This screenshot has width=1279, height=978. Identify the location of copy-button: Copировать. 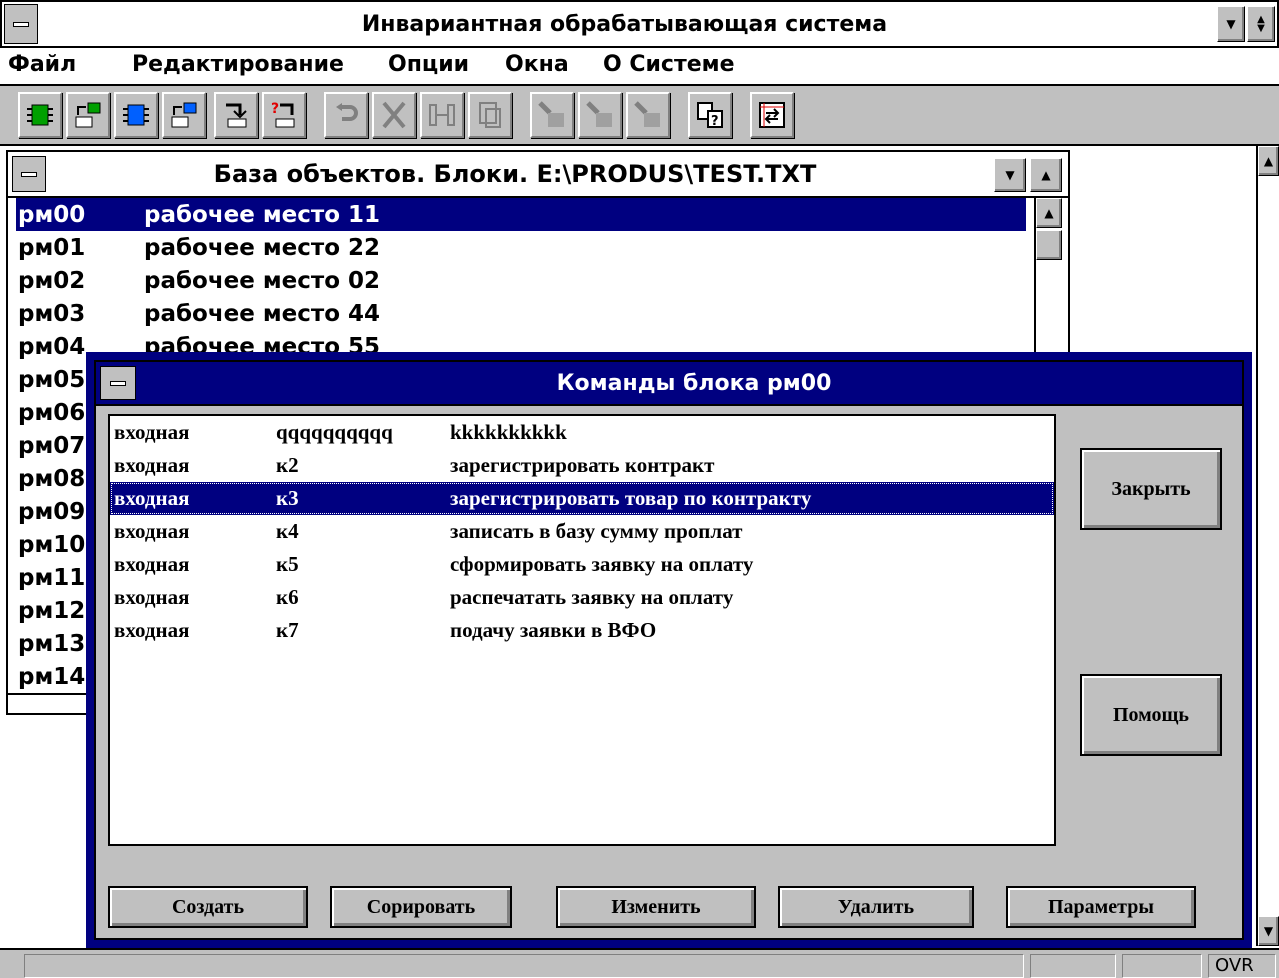
(421, 907).